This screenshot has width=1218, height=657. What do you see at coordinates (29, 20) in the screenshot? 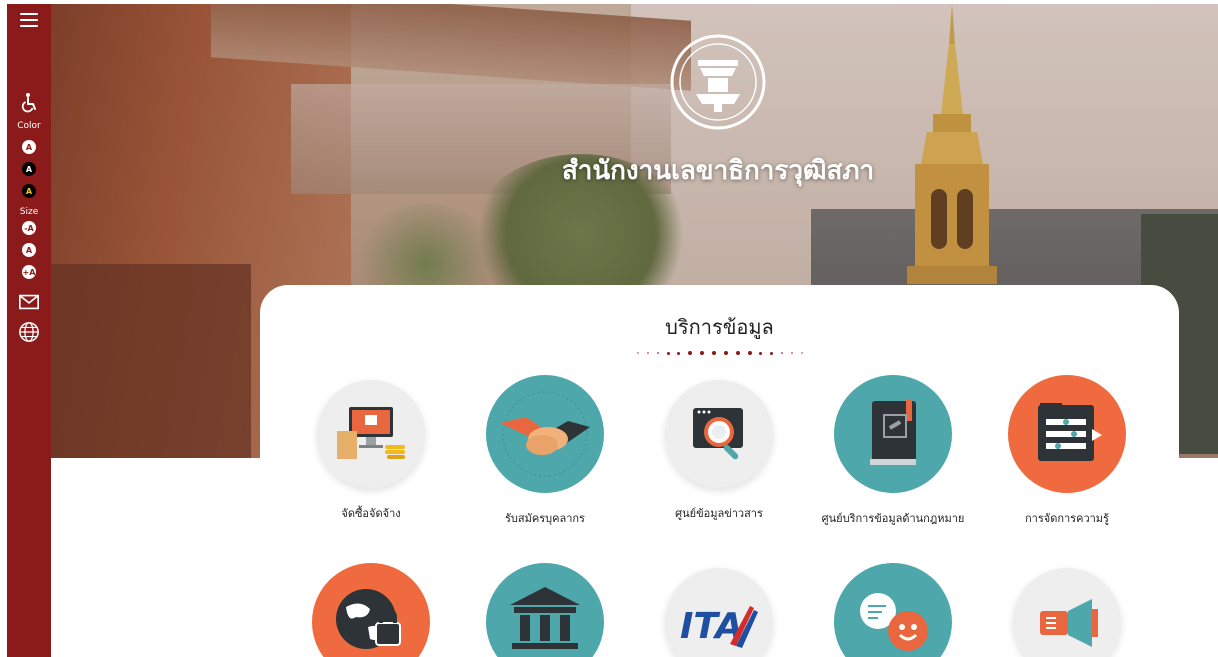
I see `hamburger-menu-icon` at bounding box center [29, 20].